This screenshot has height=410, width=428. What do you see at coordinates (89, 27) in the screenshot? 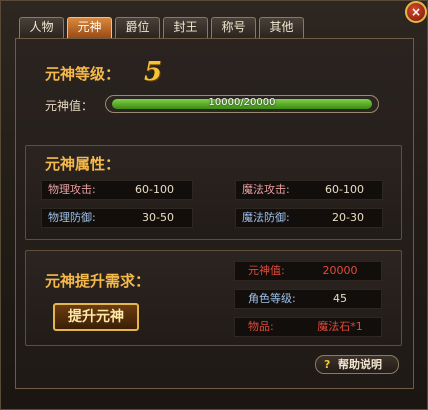
I see `tab-yuanshen: 元神` at bounding box center [89, 27].